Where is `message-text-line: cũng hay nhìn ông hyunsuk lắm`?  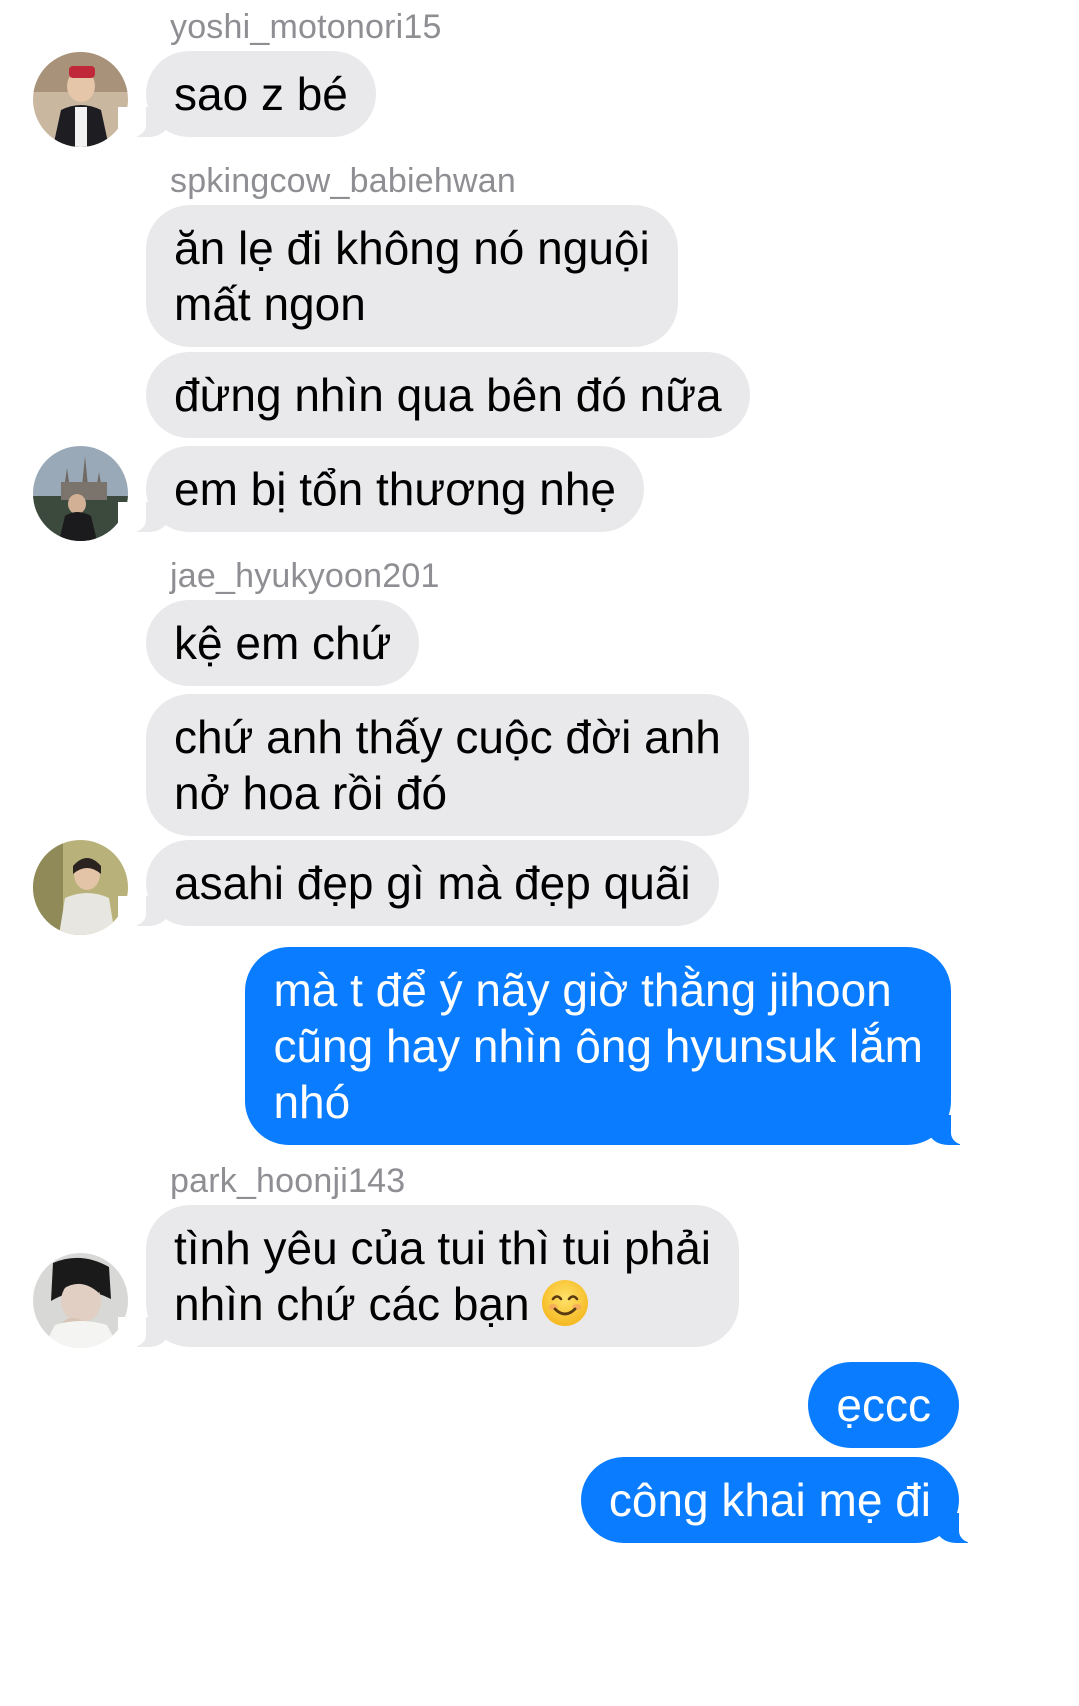
message-text-line: cũng hay nhìn ông hyunsuk lắm is located at coordinates (598, 1046).